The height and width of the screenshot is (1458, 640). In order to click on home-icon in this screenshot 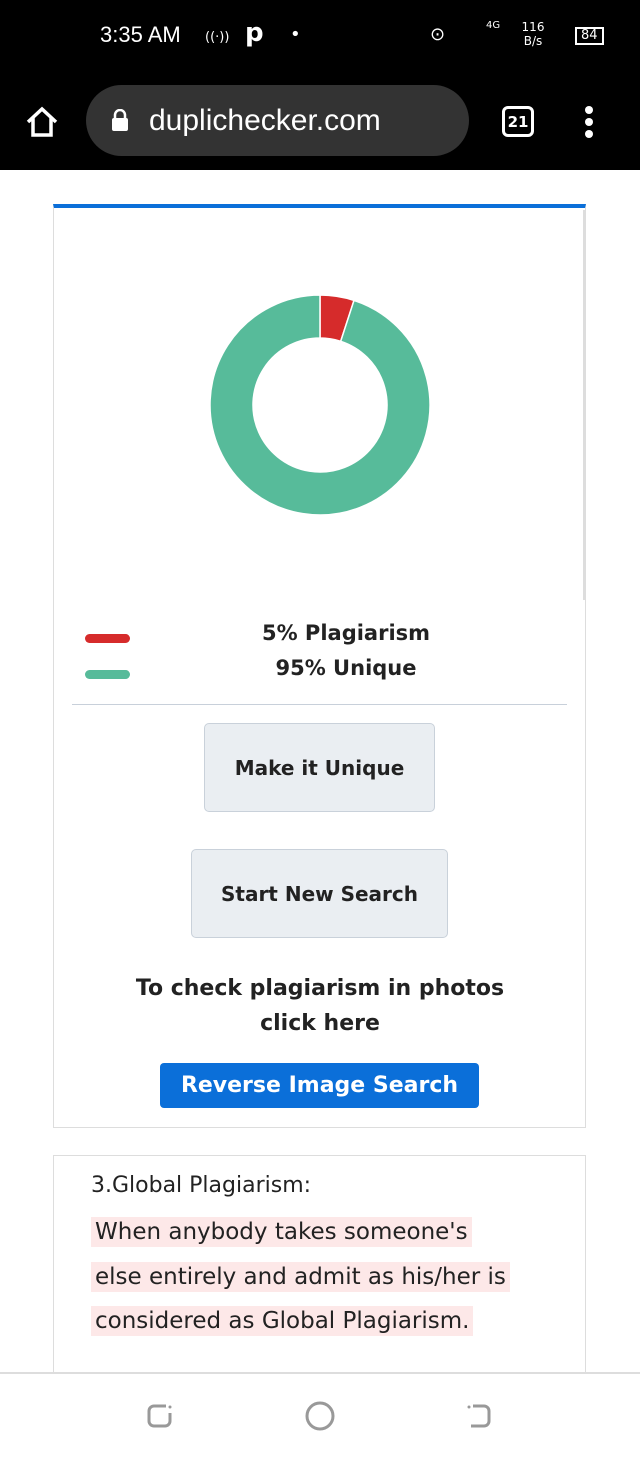, I will do `click(42, 122)`.